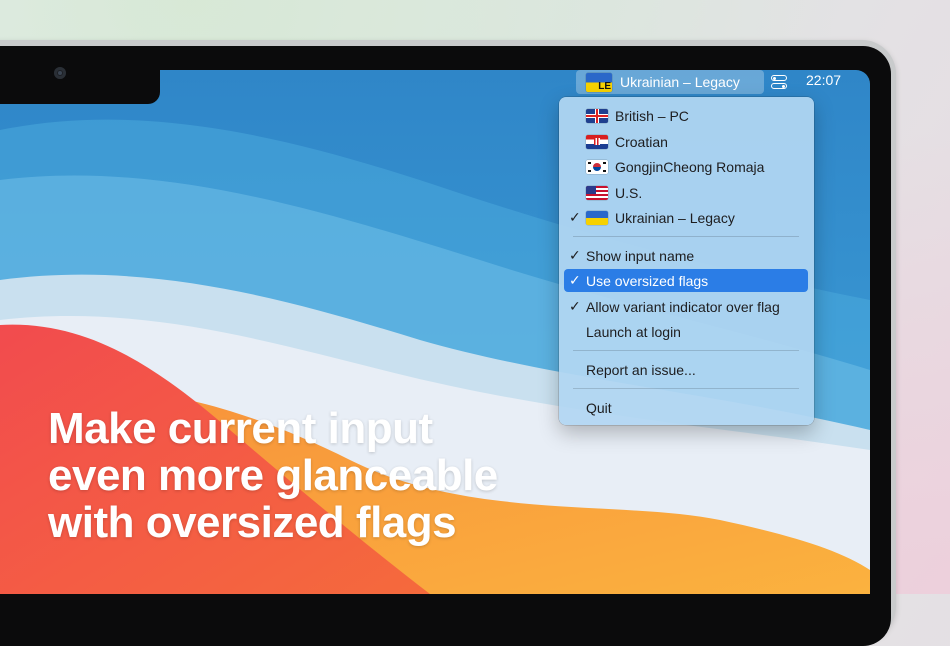  Describe the element at coordinates (597, 193) in the screenshot. I see `us-flag-icon` at that location.